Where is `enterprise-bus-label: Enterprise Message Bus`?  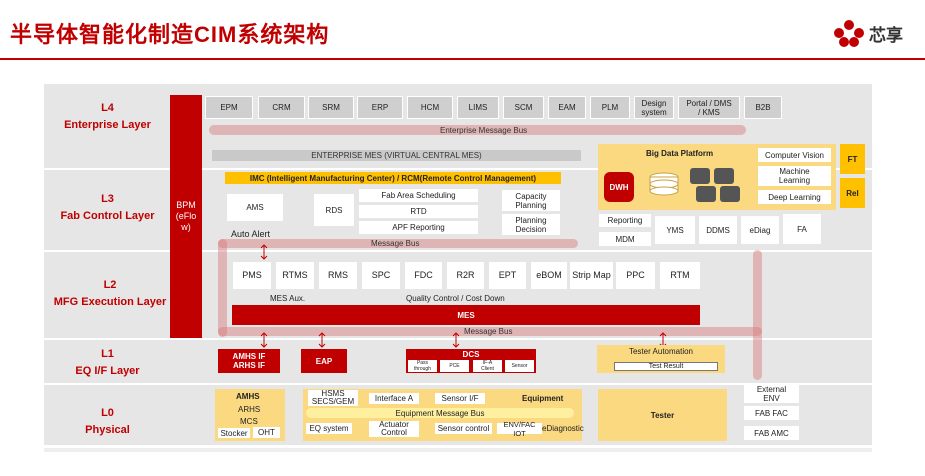 enterprise-bus-label: Enterprise Message Bus is located at coordinates (484, 130).